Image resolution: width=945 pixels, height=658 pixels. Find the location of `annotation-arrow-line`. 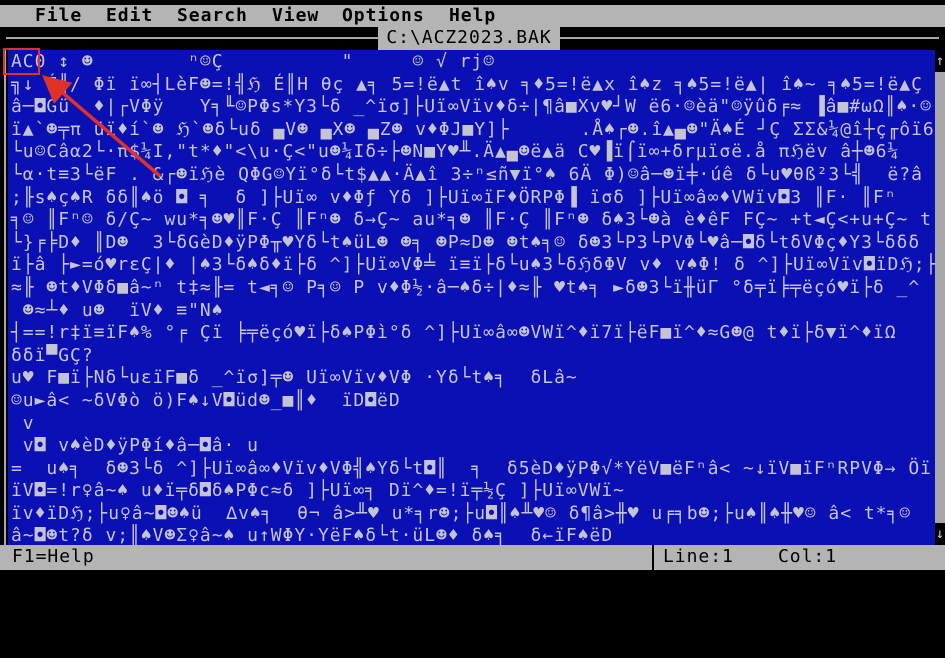

annotation-arrow-line is located at coordinates (102, 126).